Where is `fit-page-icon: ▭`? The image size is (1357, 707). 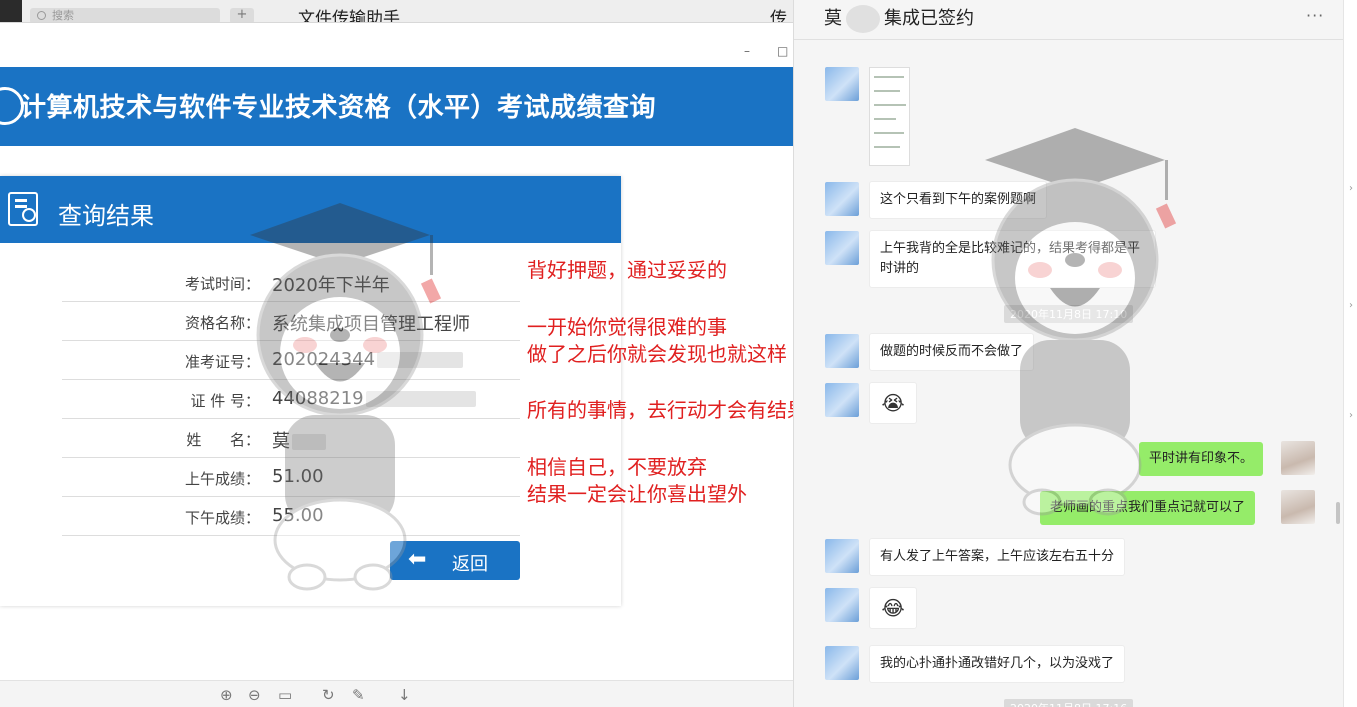 fit-page-icon: ▭ is located at coordinates (285, 695).